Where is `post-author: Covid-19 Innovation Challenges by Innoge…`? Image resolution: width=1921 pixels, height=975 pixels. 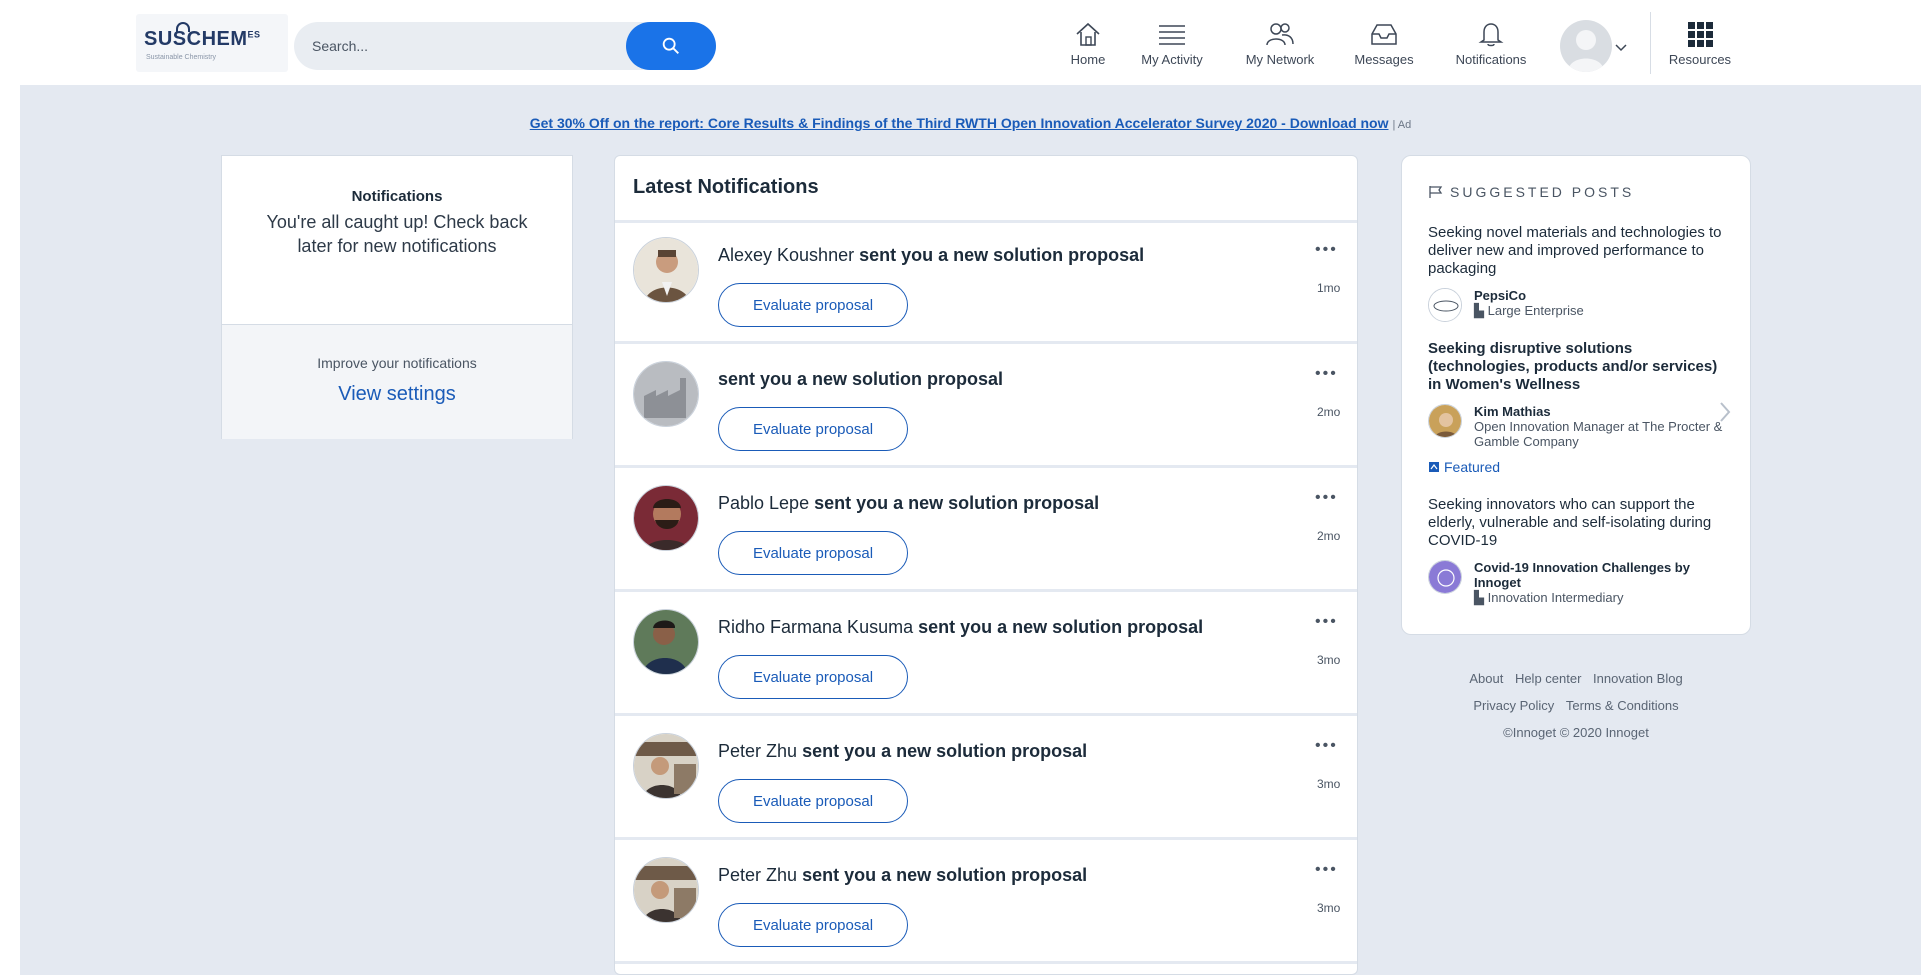
post-author: Covid-19 Innovation Challenges by Innoge… is located at coordinates (1601, 575).